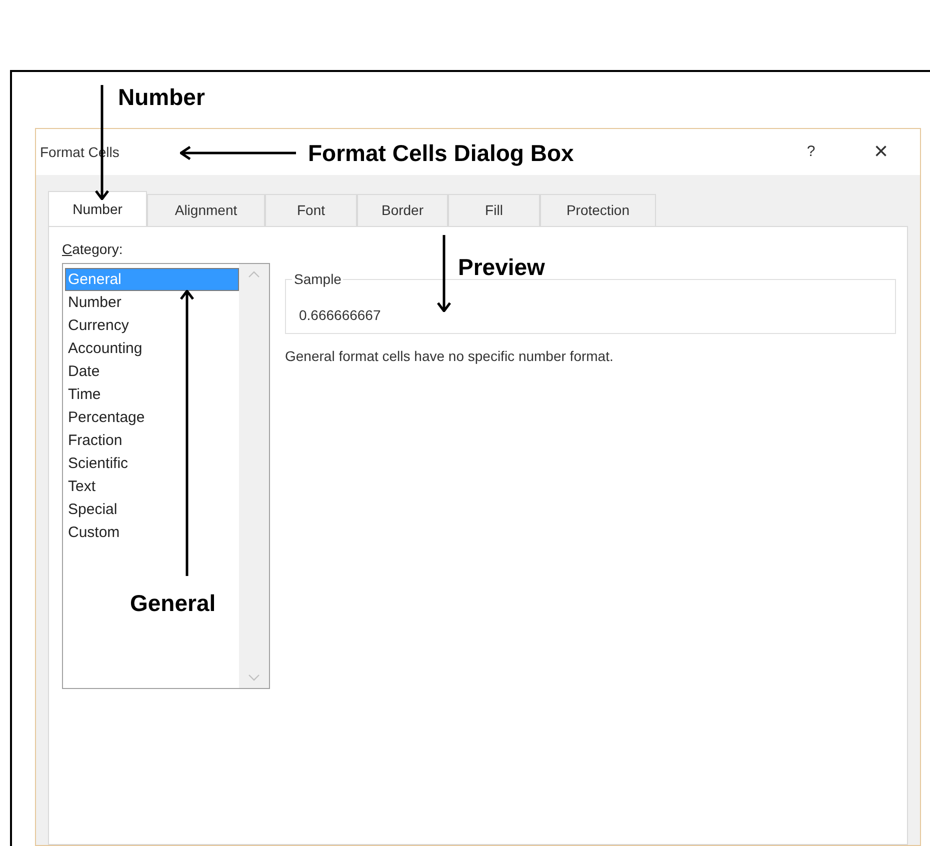 The image size is (930, 846). What do you see at coordinates (206, 210) in the screenshot?
I see `tab: Alignment` at bounding box center [206, 210].